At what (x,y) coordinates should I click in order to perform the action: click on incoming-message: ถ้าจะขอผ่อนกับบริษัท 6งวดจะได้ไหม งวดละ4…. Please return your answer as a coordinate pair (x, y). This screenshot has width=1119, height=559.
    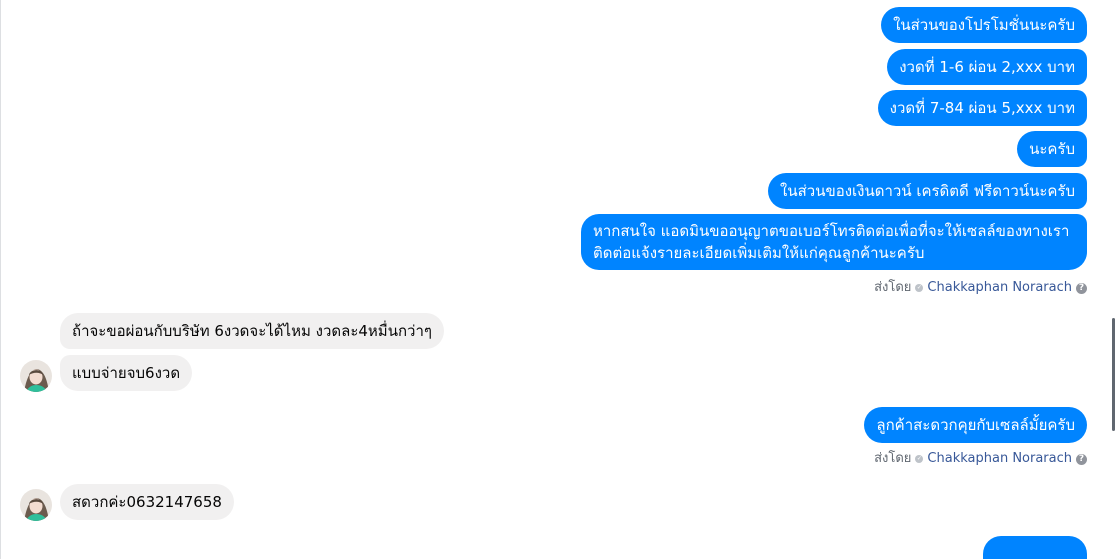
    Looking at the image, I should click on (252, 331).